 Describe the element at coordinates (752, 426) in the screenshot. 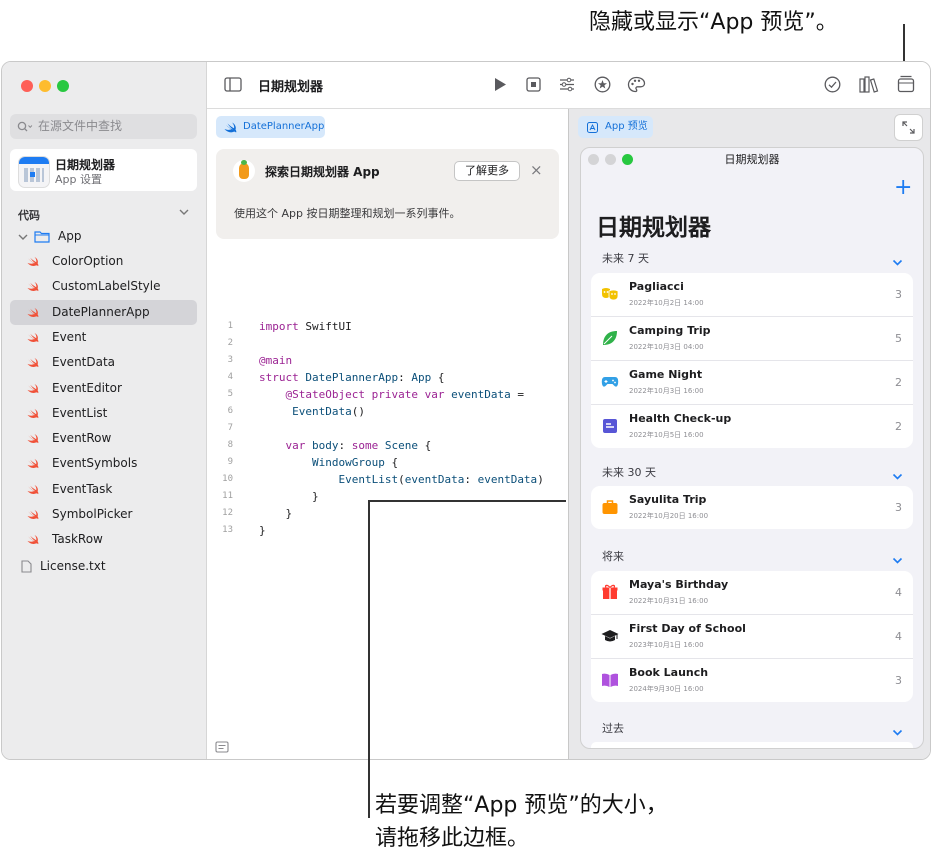

I see `event-row: Health Check-up 2022年10月5日 16:00 2` at that location.